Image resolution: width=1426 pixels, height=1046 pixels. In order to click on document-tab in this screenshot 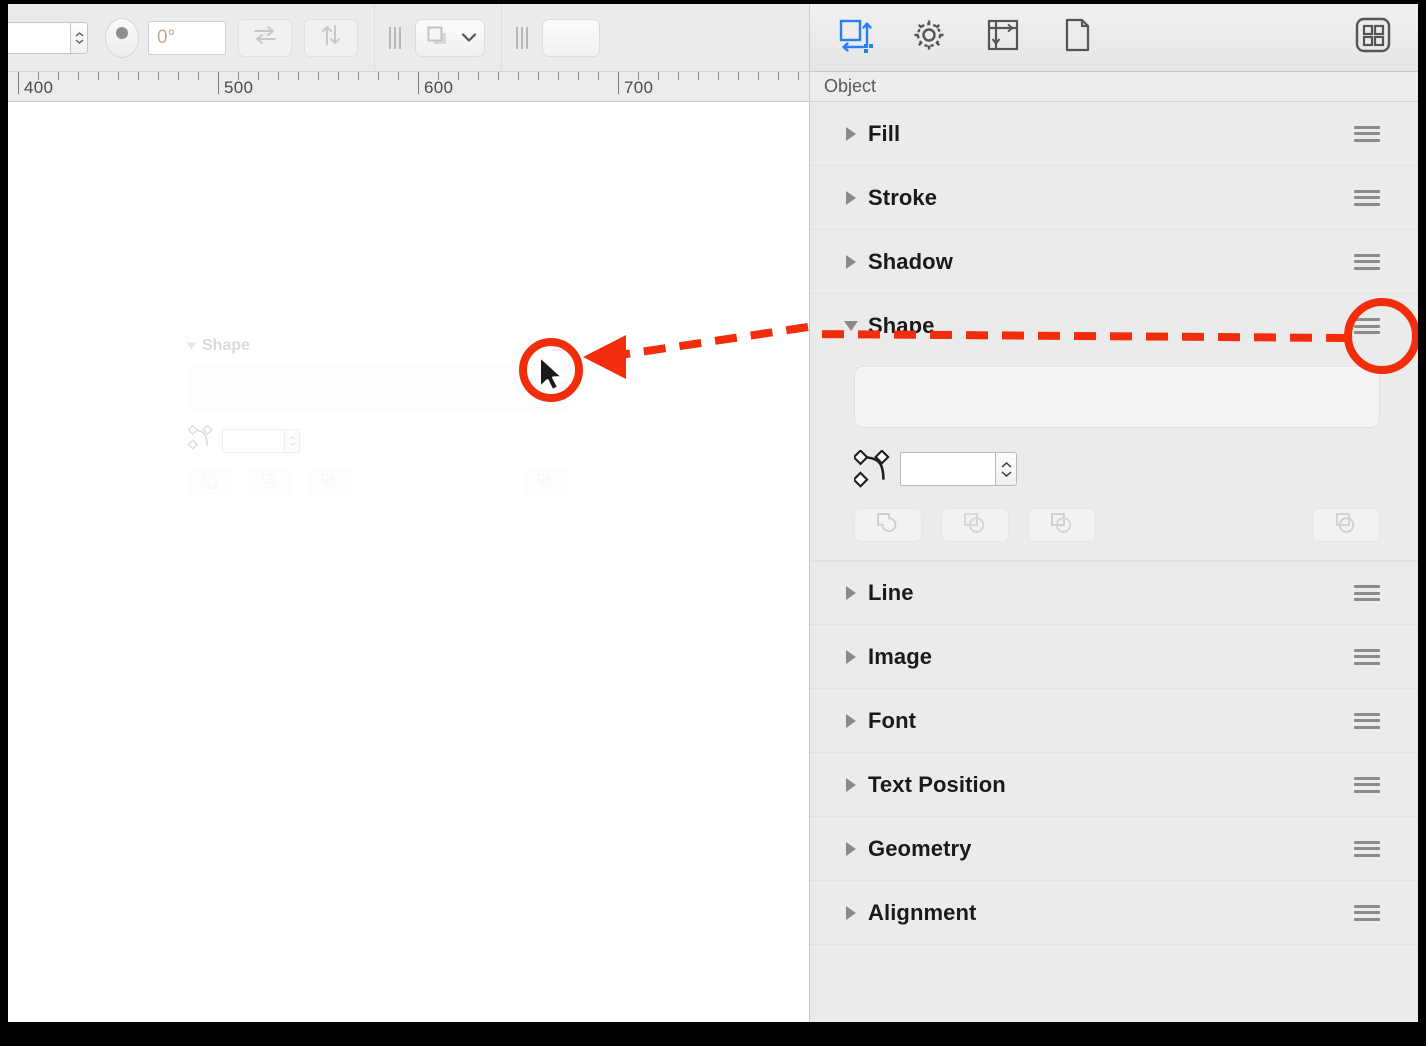, I will do `click(1077, 38)`.